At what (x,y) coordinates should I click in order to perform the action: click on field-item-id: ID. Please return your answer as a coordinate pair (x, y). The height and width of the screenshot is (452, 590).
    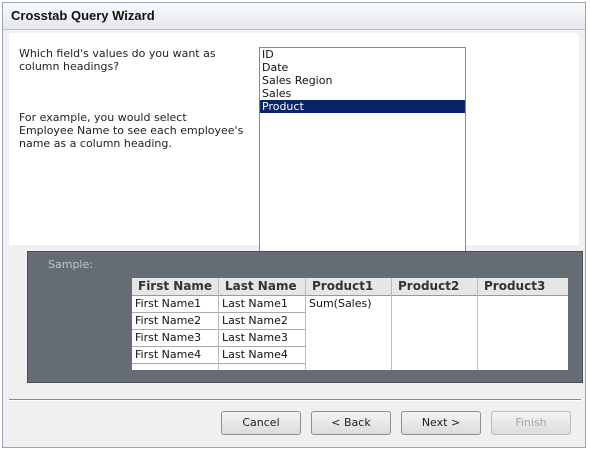
    Looking at the image, I should click on (362, 54).